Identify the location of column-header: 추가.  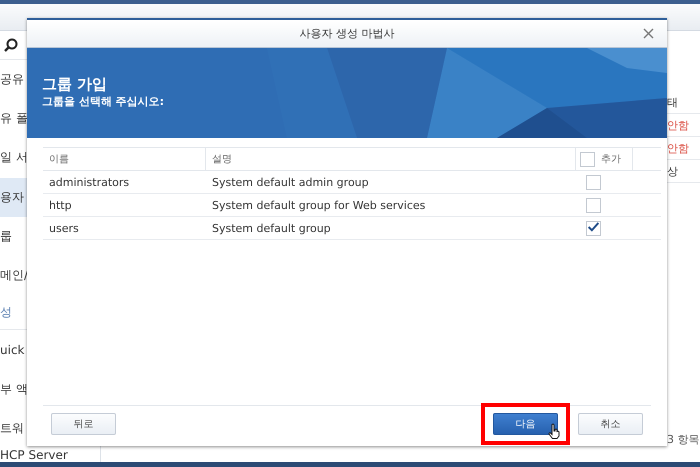
(611, 159).